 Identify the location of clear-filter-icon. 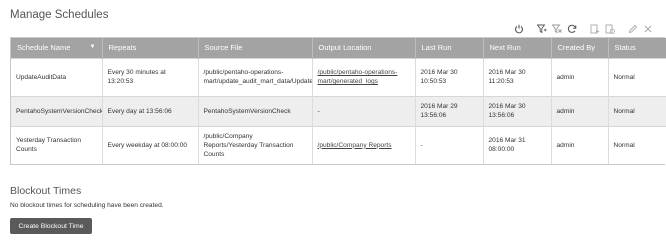
(557, 29).